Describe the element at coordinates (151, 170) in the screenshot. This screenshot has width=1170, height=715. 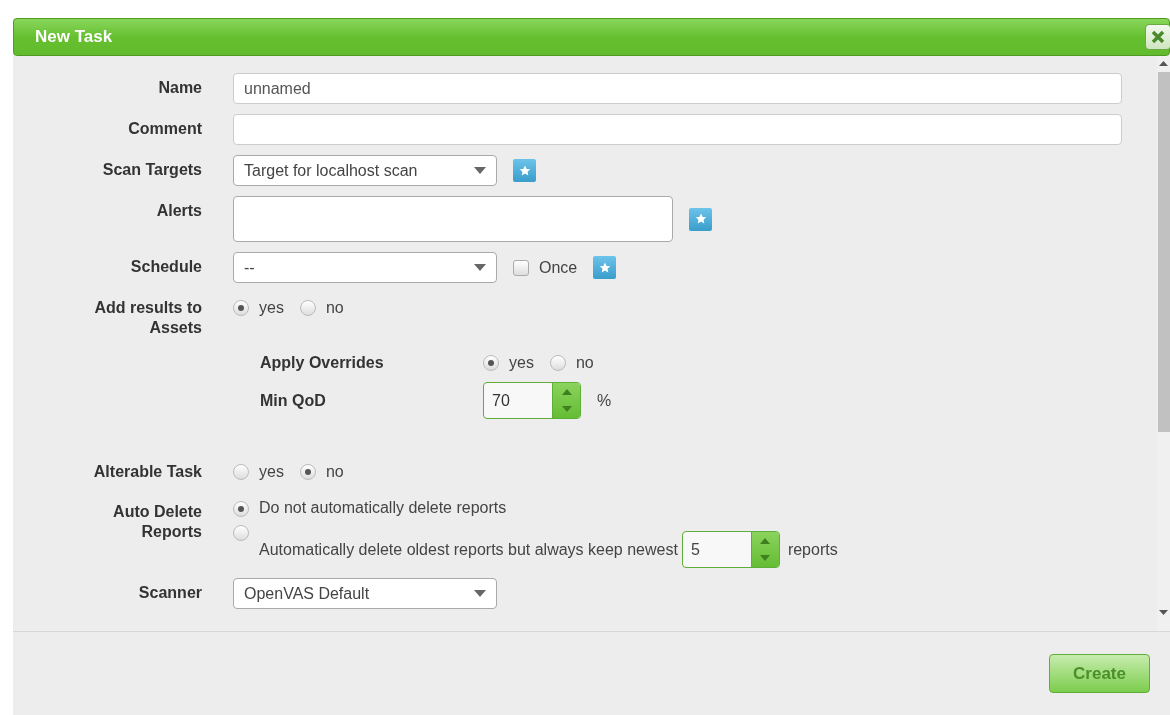
I see `field-label: Scan Targets` at that location.